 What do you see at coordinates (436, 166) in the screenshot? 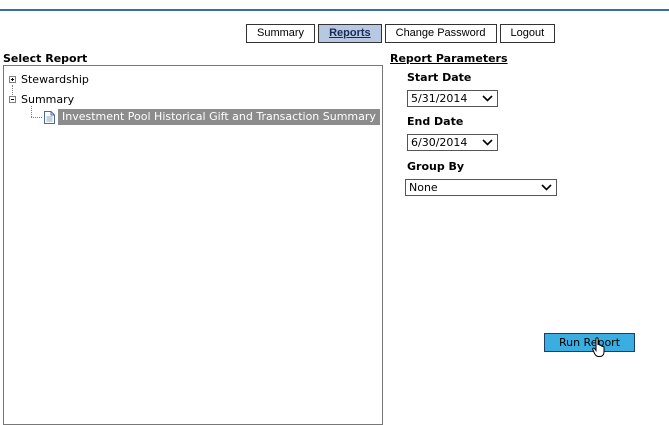
I see `group-by-label: Group By` at bounding box center [436, 166].